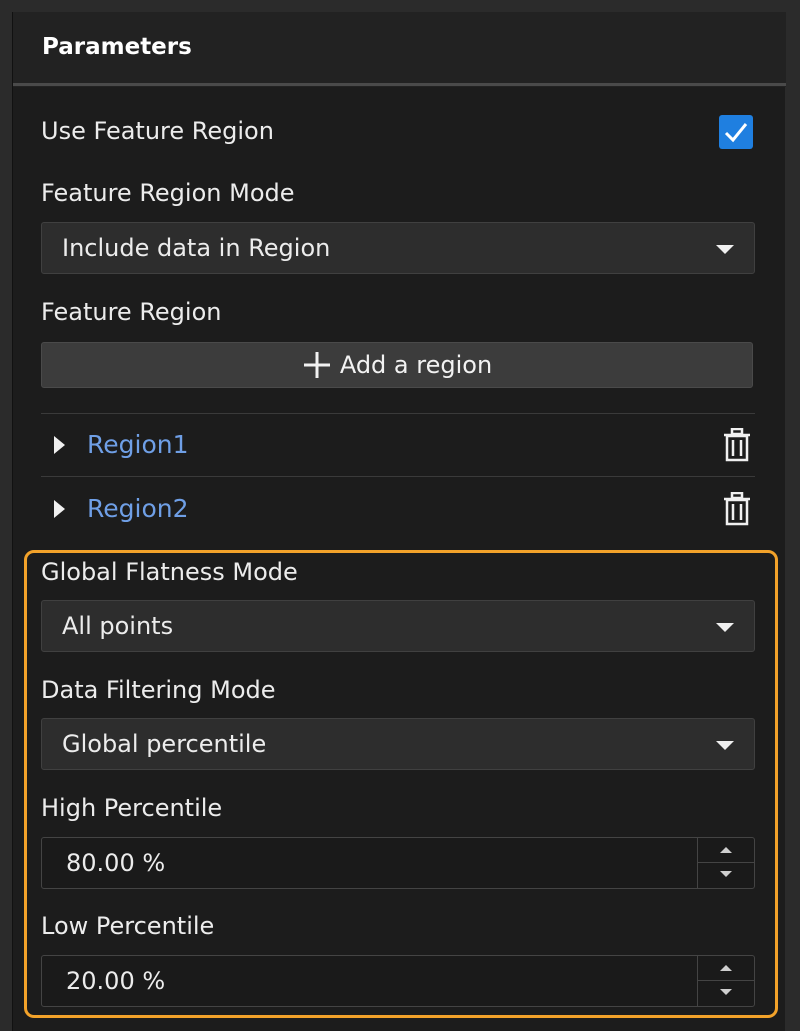 Image resolution: width=800 pixels, height=1031 pixels. Describe the element at coordinates (398, 509) in the screenshot. I see `region-row: Region2` at that location.